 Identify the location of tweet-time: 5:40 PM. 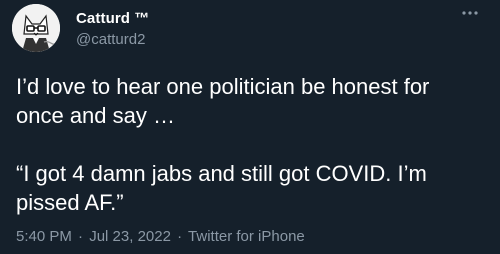
(44, 236).